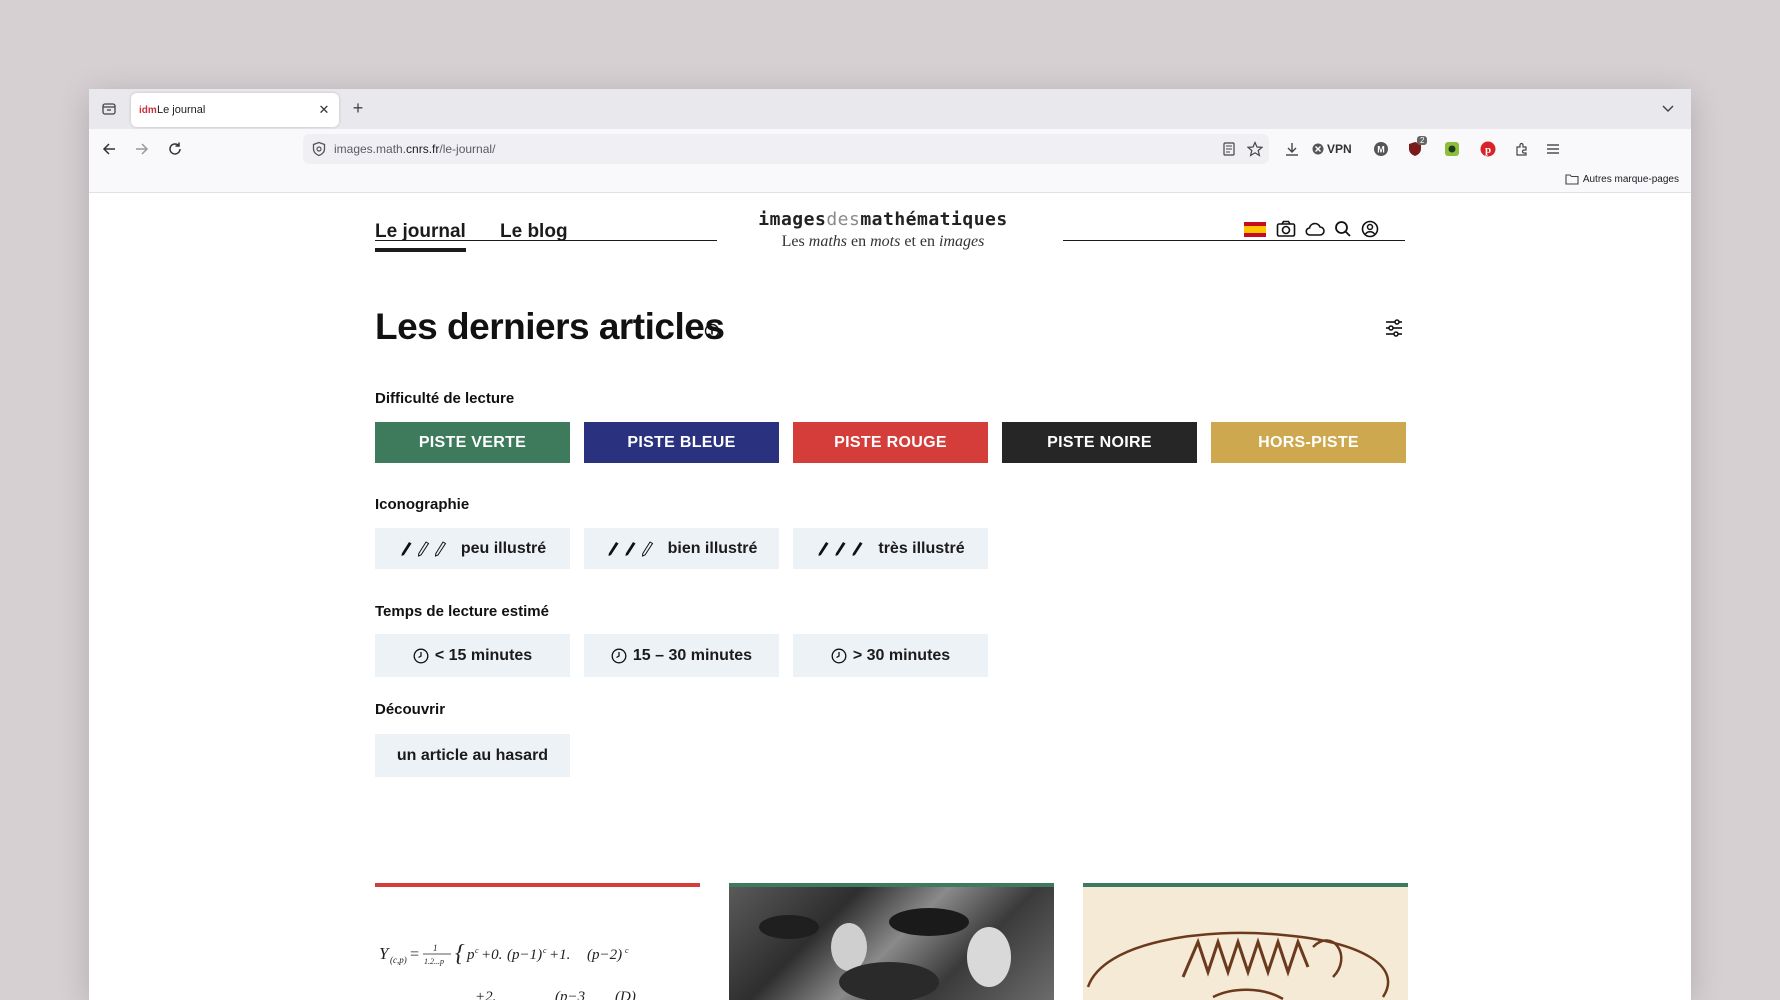 The image size is (1780, 1000). Describe the element at coordinates (962, 241) in the screenshot. I see `tagline-part: images` at that location.